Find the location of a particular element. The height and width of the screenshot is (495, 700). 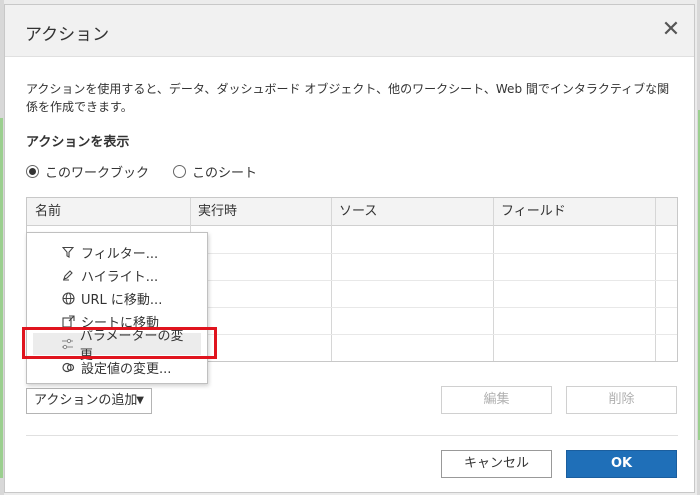

radio-button-unchecked is located at coordinates (179, 171).